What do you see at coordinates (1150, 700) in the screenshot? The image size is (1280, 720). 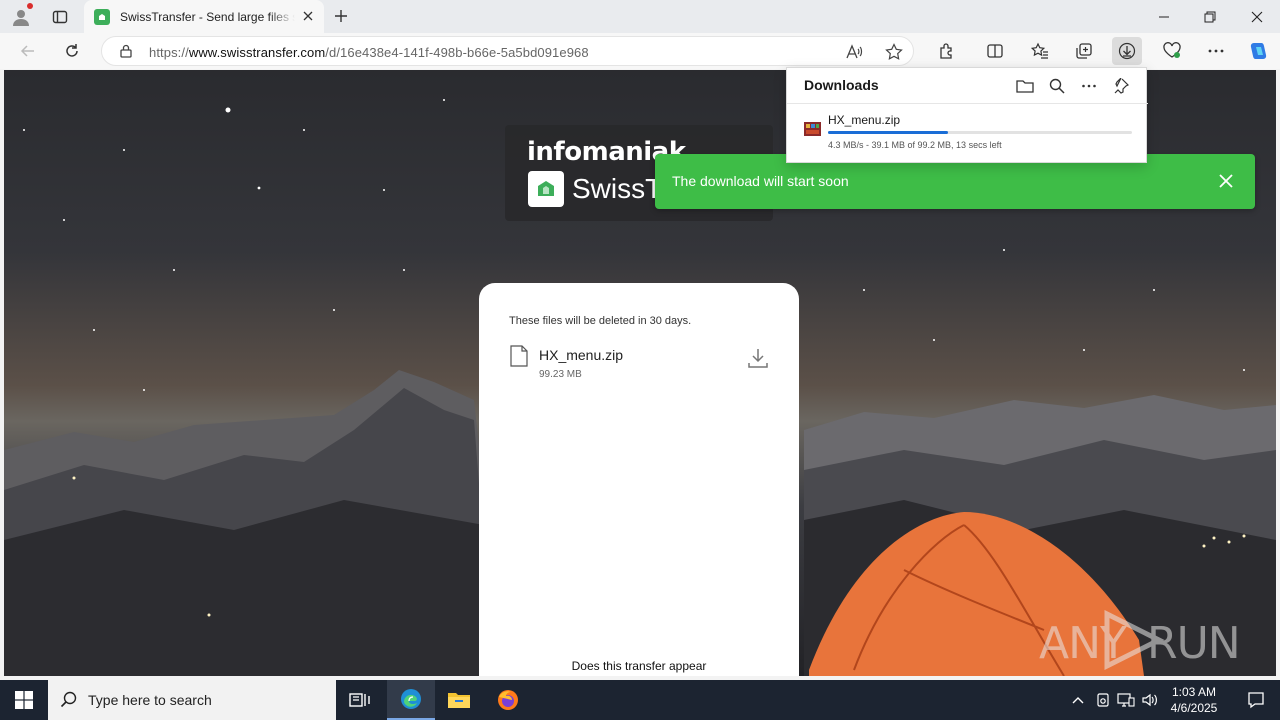 I see `volume-icon` at bounding box center [1150, 700].